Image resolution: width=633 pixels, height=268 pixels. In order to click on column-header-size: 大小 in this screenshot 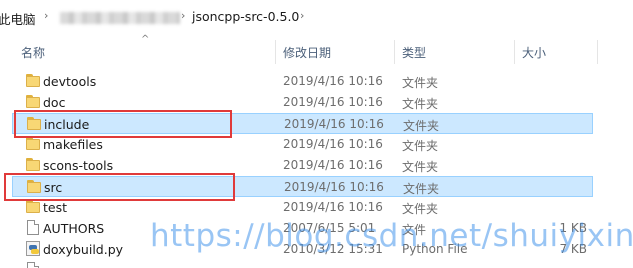, I will do `click(534, 52)`.